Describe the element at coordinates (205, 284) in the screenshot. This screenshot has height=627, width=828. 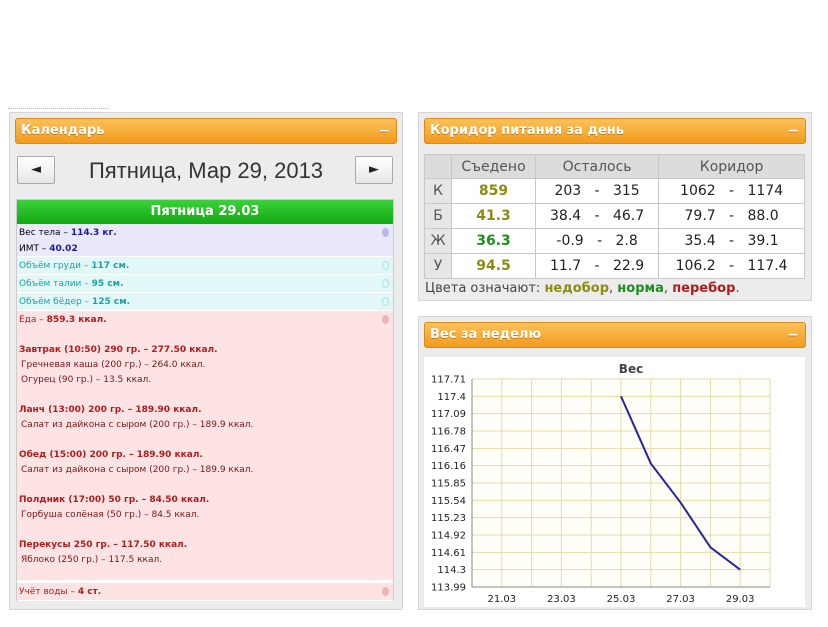
I see `waist-section: Объём талии – 95 см.` at that location.